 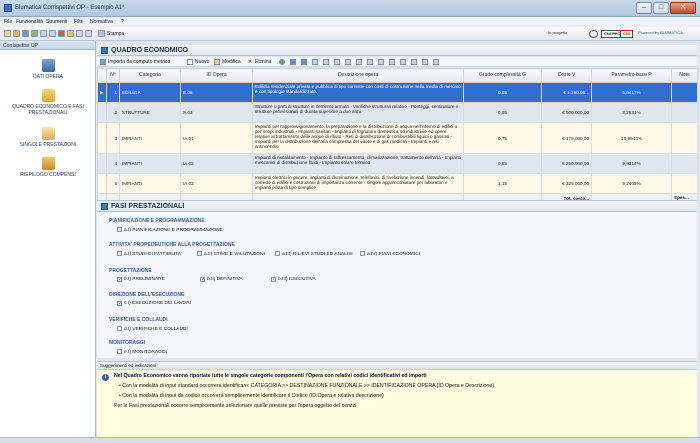 What do you see at coordinates (150, 92) in the screenshot?
I see `cell-categoria: EDILIZIA` at bounding box center [150, 92].